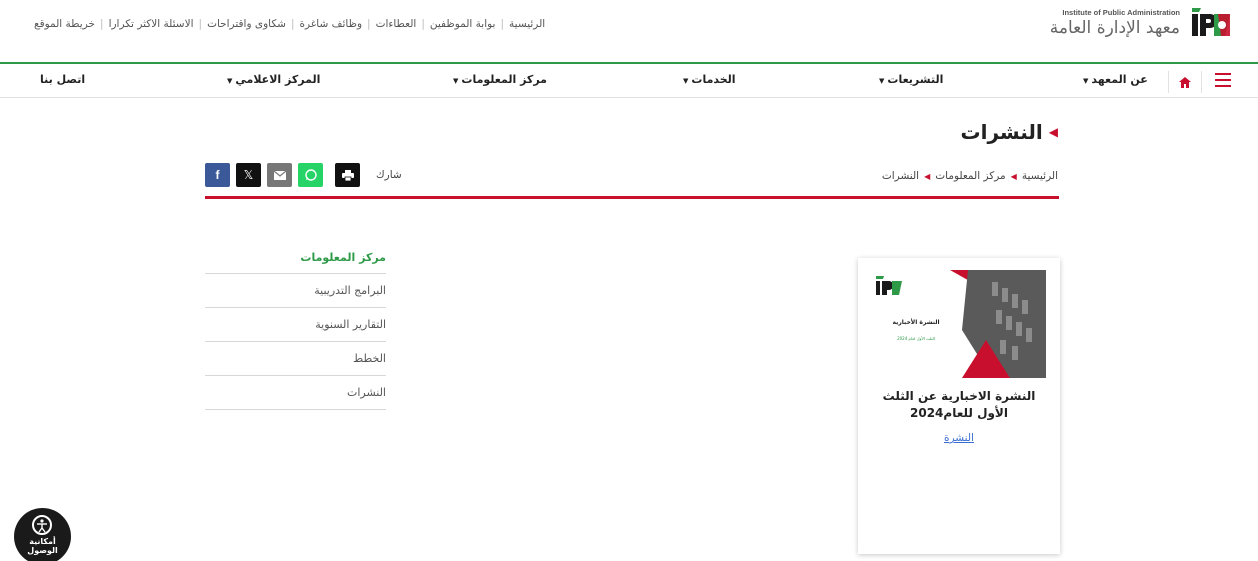 The height and width of the screenshot is (561, 1258). Describe the element at coordinates (64, 24) in the screenshot. I see `top-link-sitemap: خريطة الموقع` at that location.